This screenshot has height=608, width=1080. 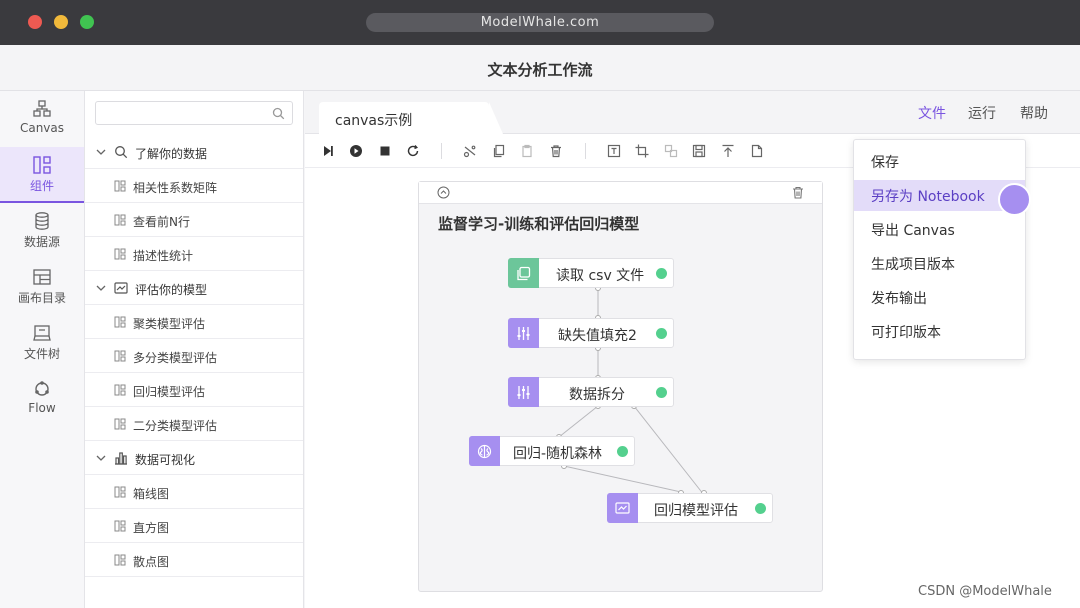 What do you see at coordinates (591, 273) in the screenshot?
I see `node-read-csv: 读取 csv 文件` at bounding box center [591, 273].